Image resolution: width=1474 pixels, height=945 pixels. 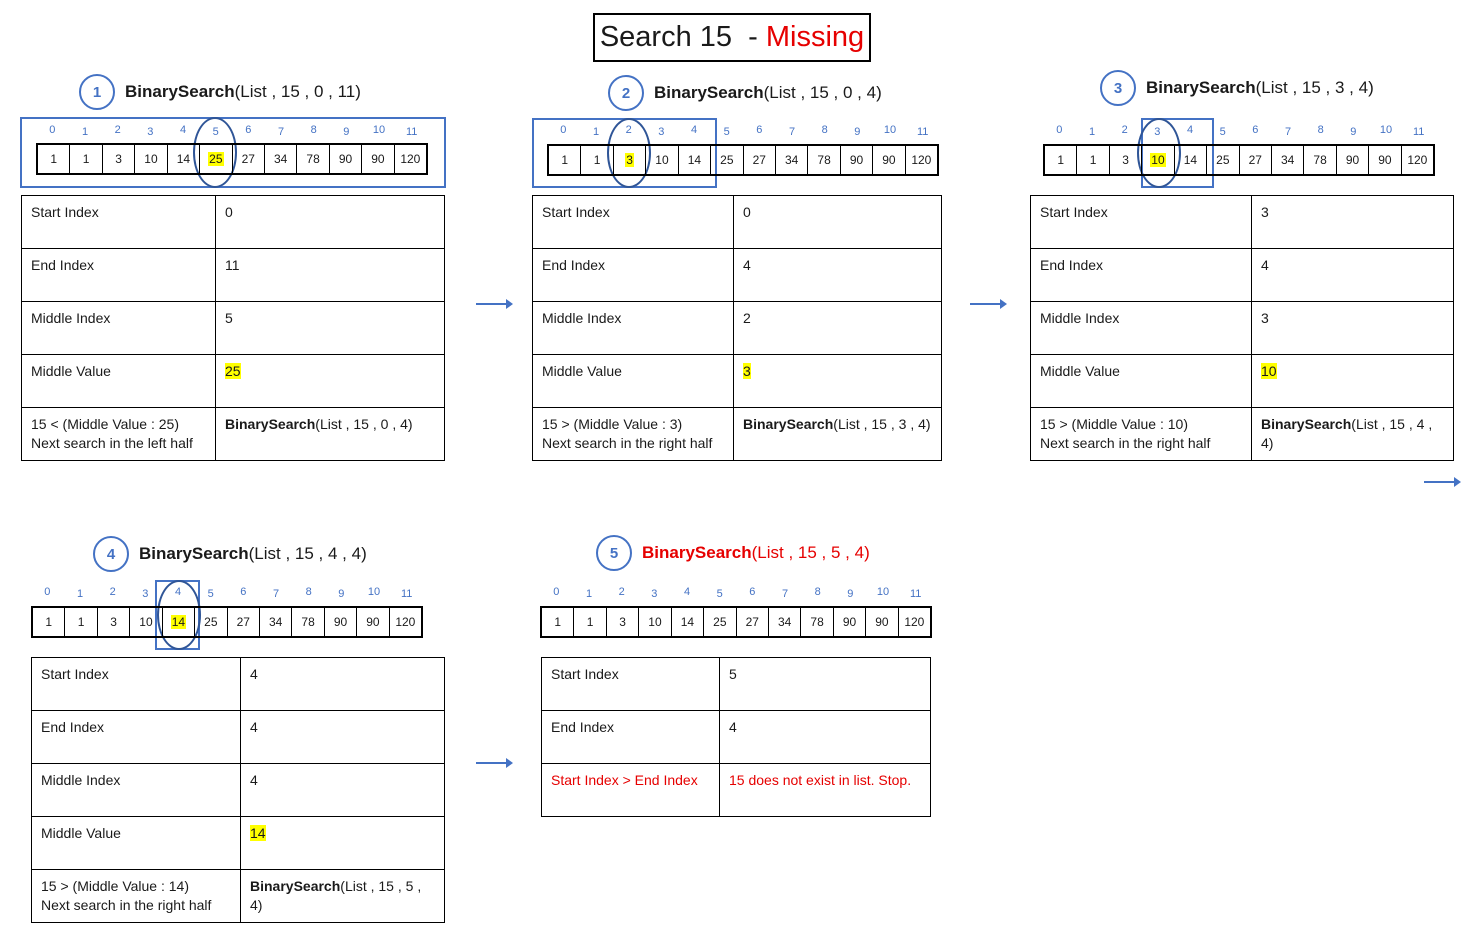 What do you see at coordinates (342, 790) in the screenshot?
I see `middle-index-value: 4` at bounding box center [342, 790].